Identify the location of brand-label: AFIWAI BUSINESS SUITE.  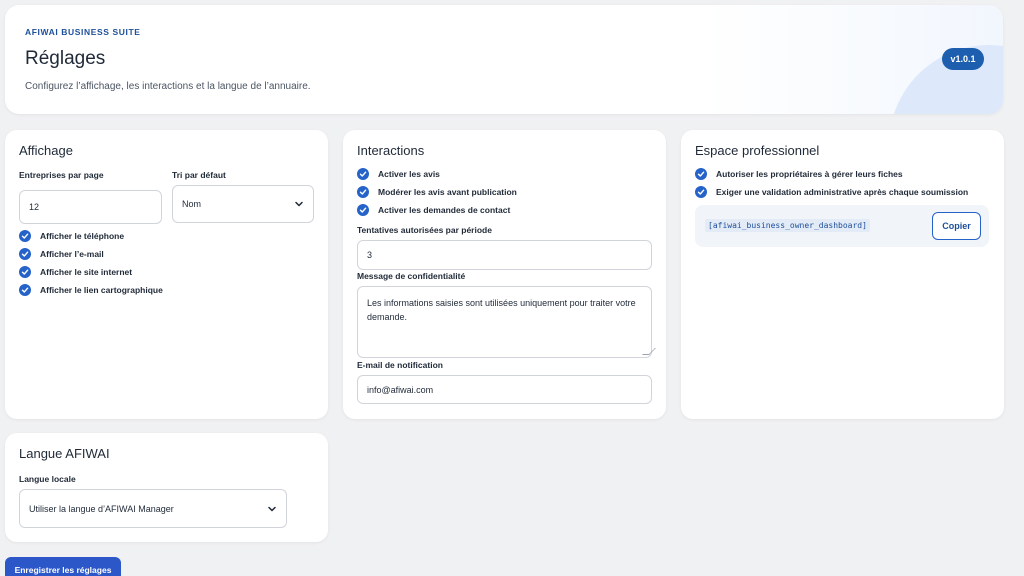
(83, 32).